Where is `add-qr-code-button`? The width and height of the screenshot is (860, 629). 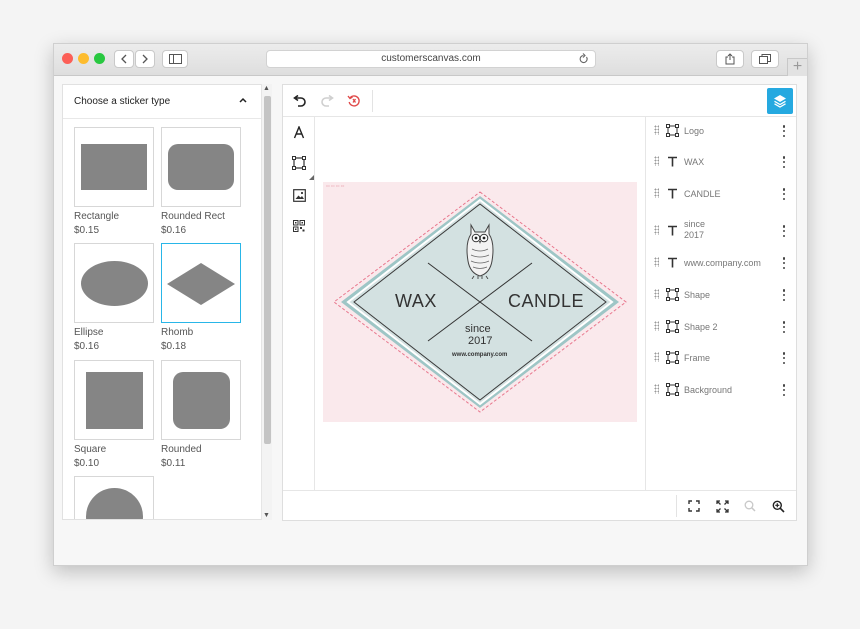
add-qr-code-button is located at coordinates (299, 226).